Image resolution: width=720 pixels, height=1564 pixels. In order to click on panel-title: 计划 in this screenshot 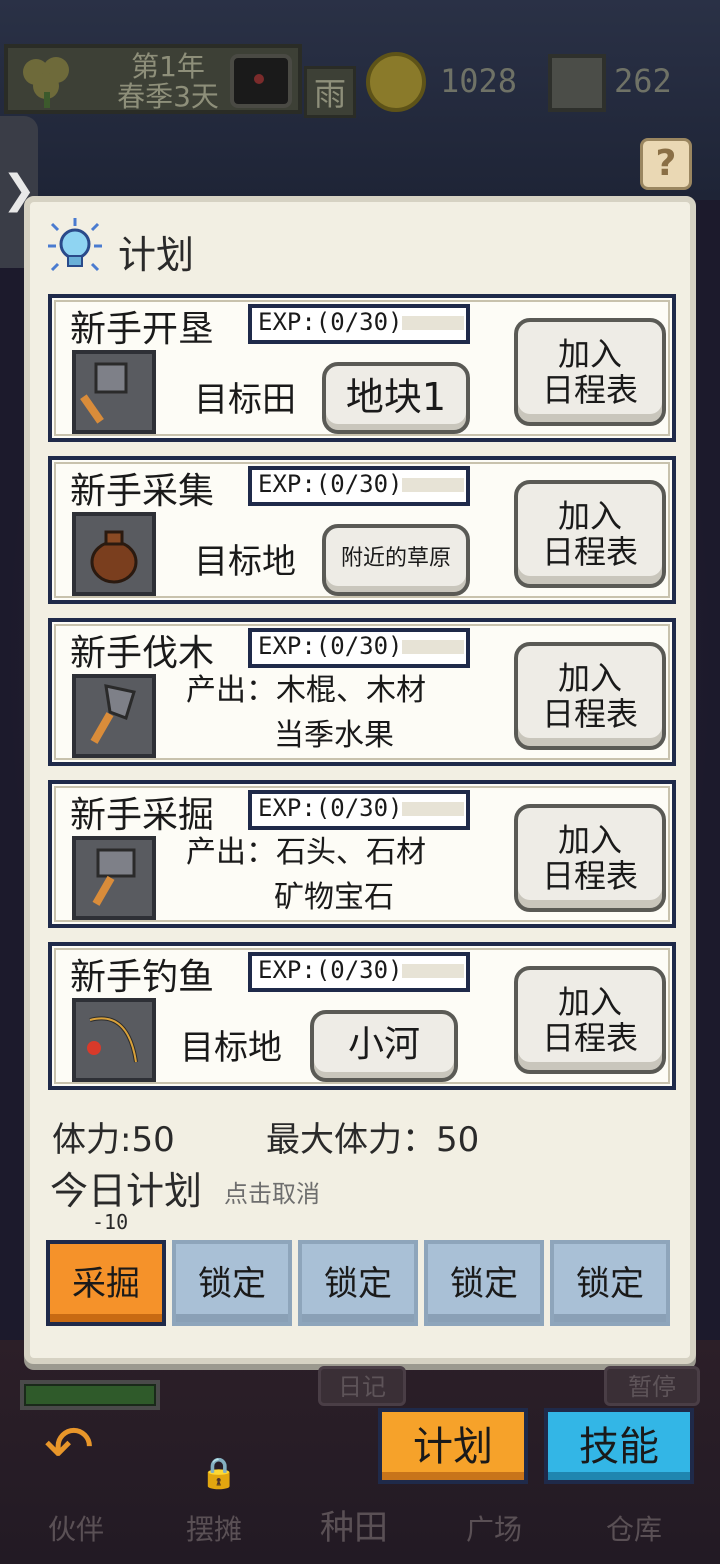, I will do `click(156, 255)`.